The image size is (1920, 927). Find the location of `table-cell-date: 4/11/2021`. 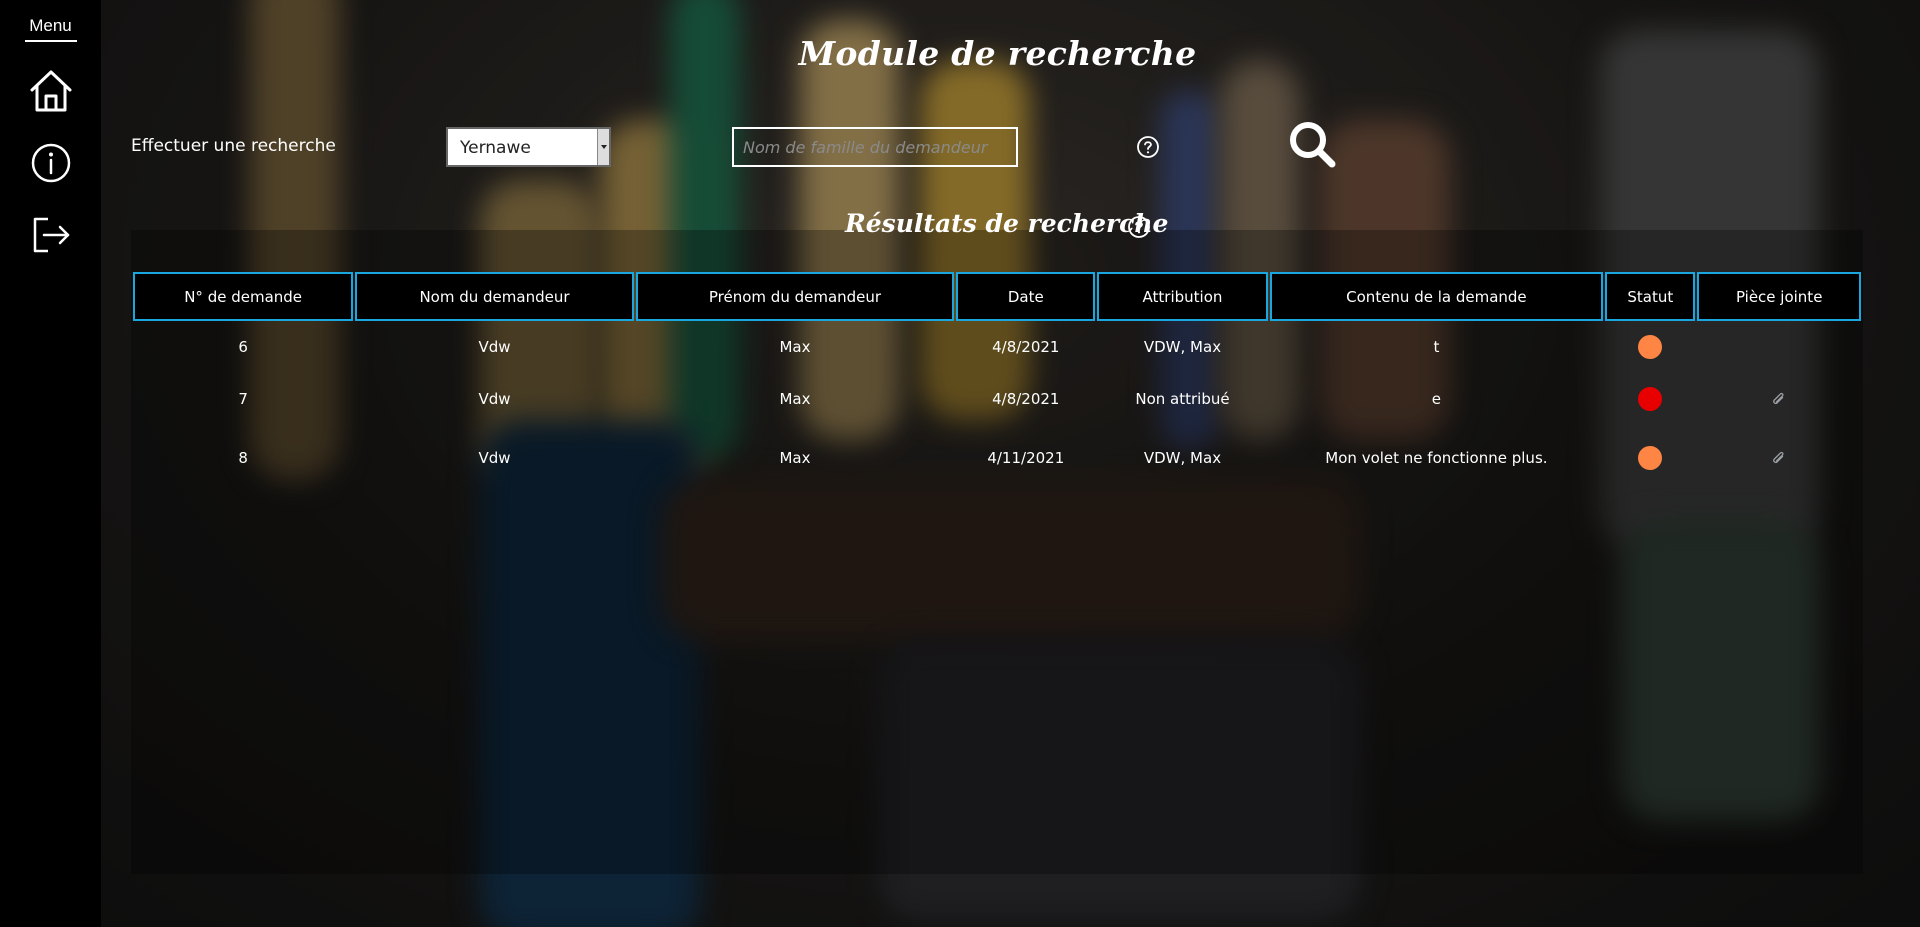

table-cell-date: 4/11/2021 is located at coordinates (1026, 458).